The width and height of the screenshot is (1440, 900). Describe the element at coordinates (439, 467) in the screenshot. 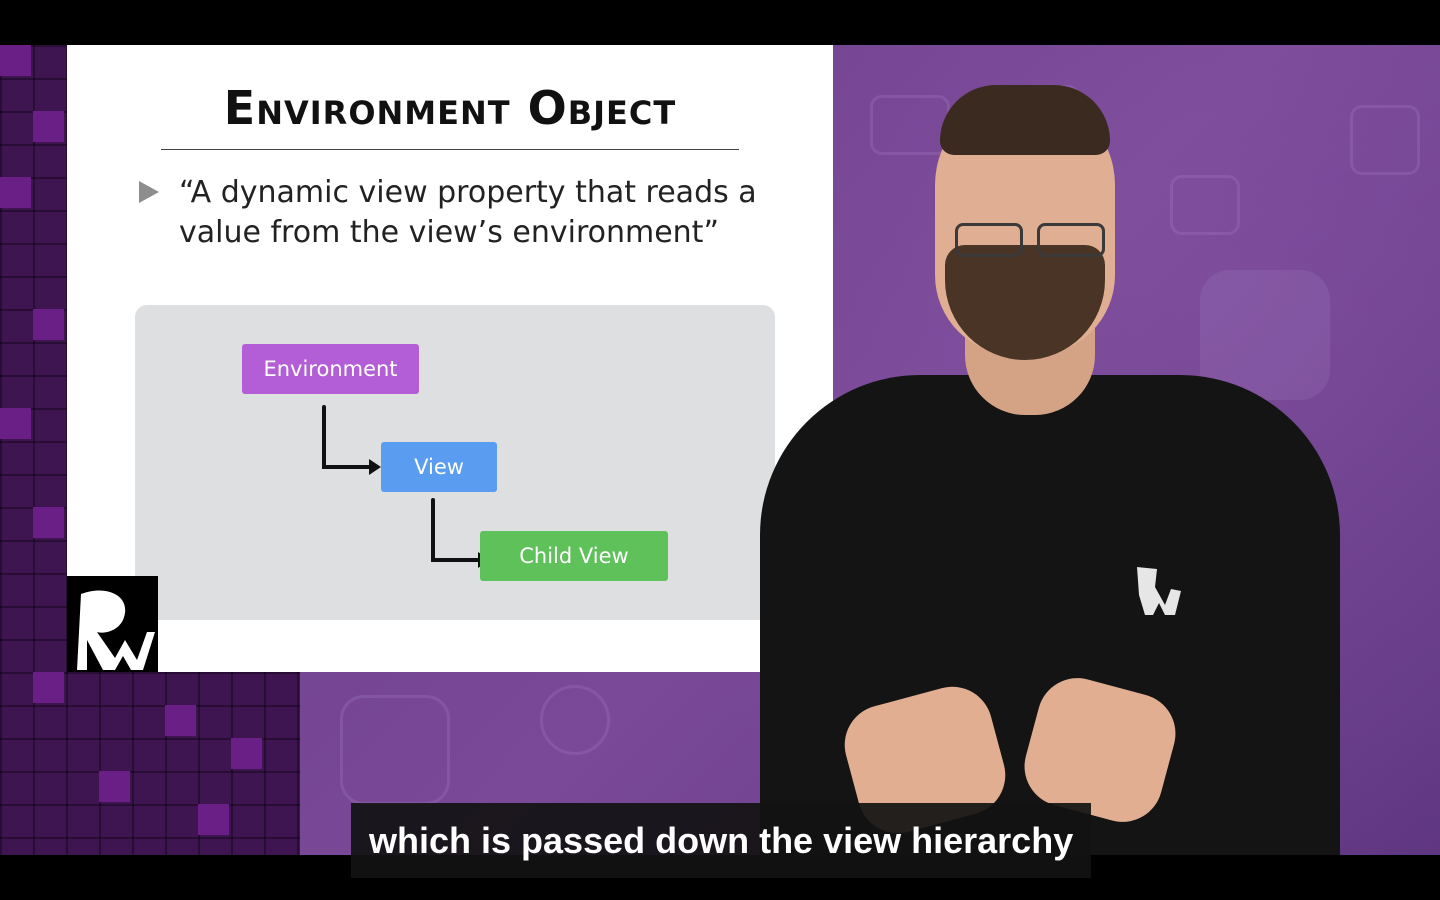

I see `diagram-node-view: View` at that location.